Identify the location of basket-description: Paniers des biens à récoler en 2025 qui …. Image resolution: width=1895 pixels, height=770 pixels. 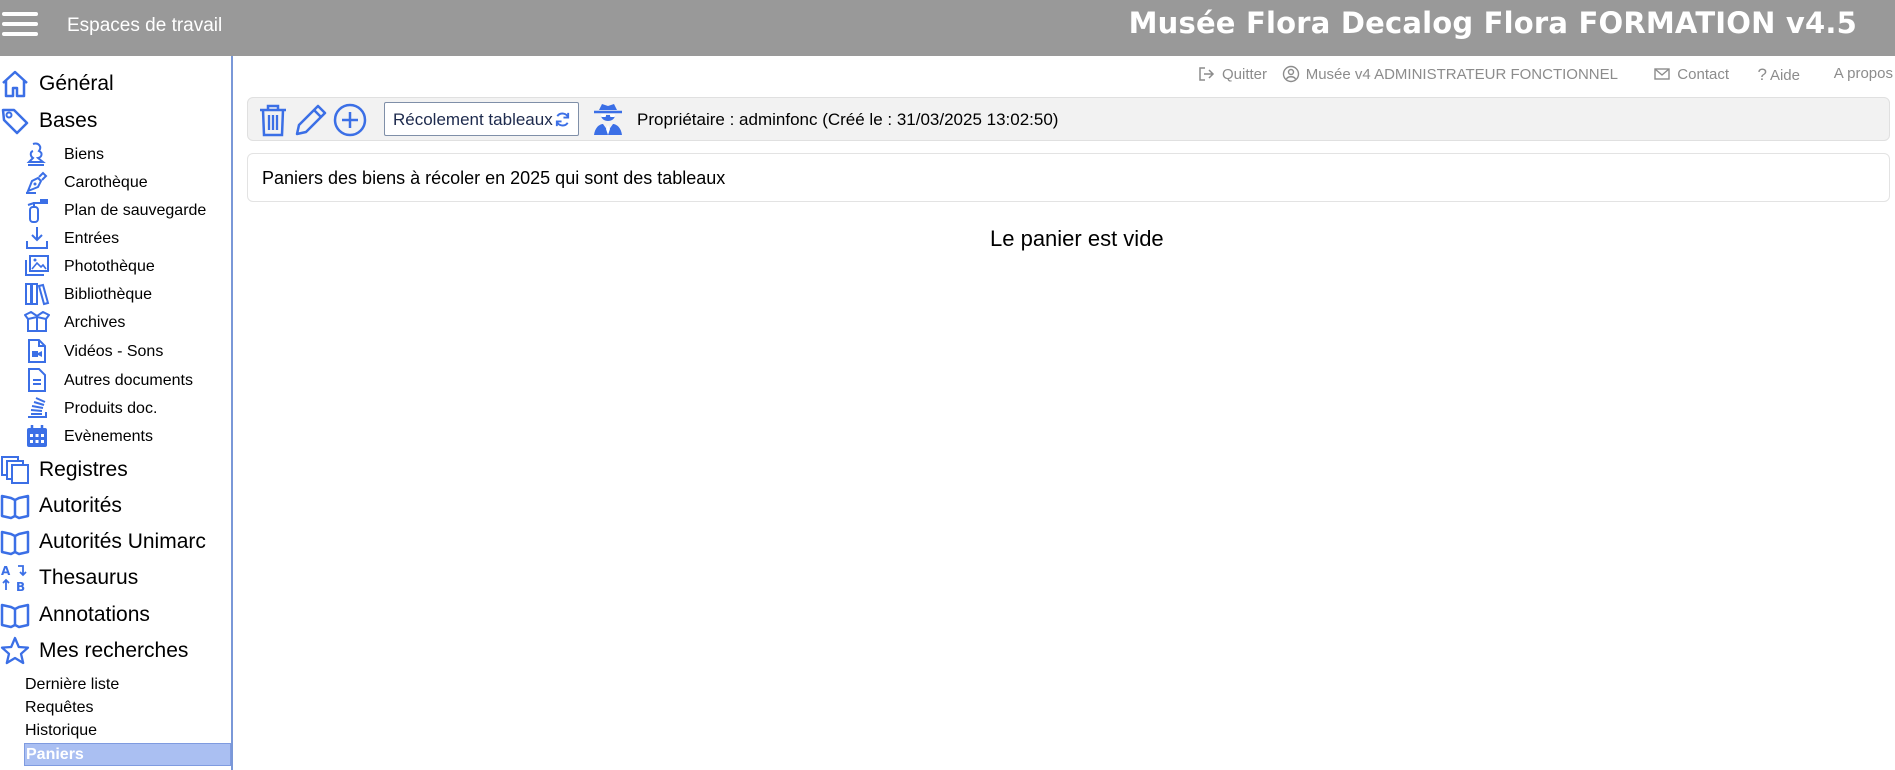
(494, 178).